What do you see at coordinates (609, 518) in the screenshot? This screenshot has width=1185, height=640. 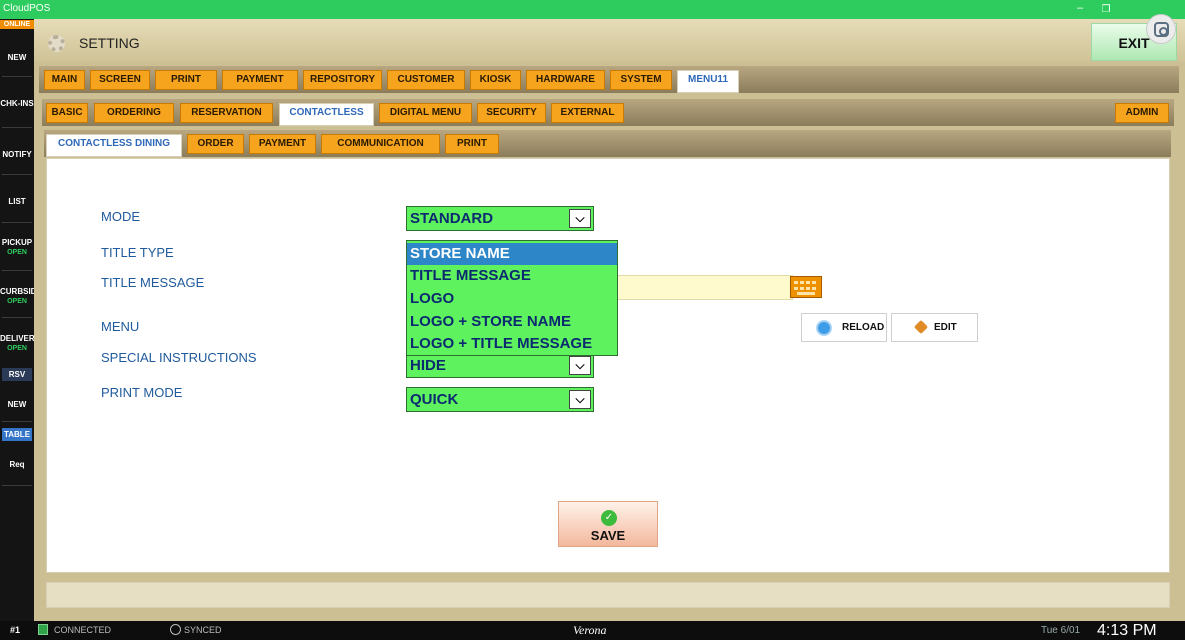 I see `checkmark-icon: ✓` at bounding box center [609, 518].